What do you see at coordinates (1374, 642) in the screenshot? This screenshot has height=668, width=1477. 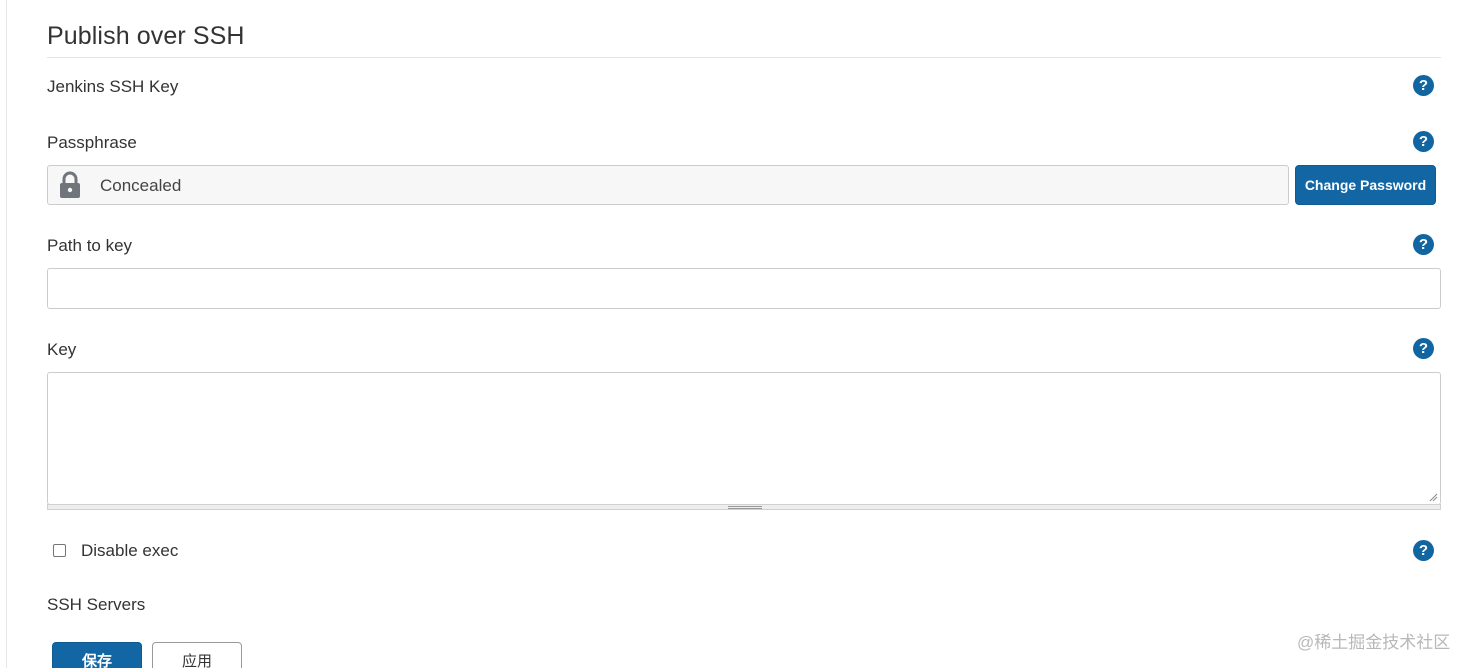 I see `watermark: @稀土掘金技术社区` at bounding box center [1374, 642].